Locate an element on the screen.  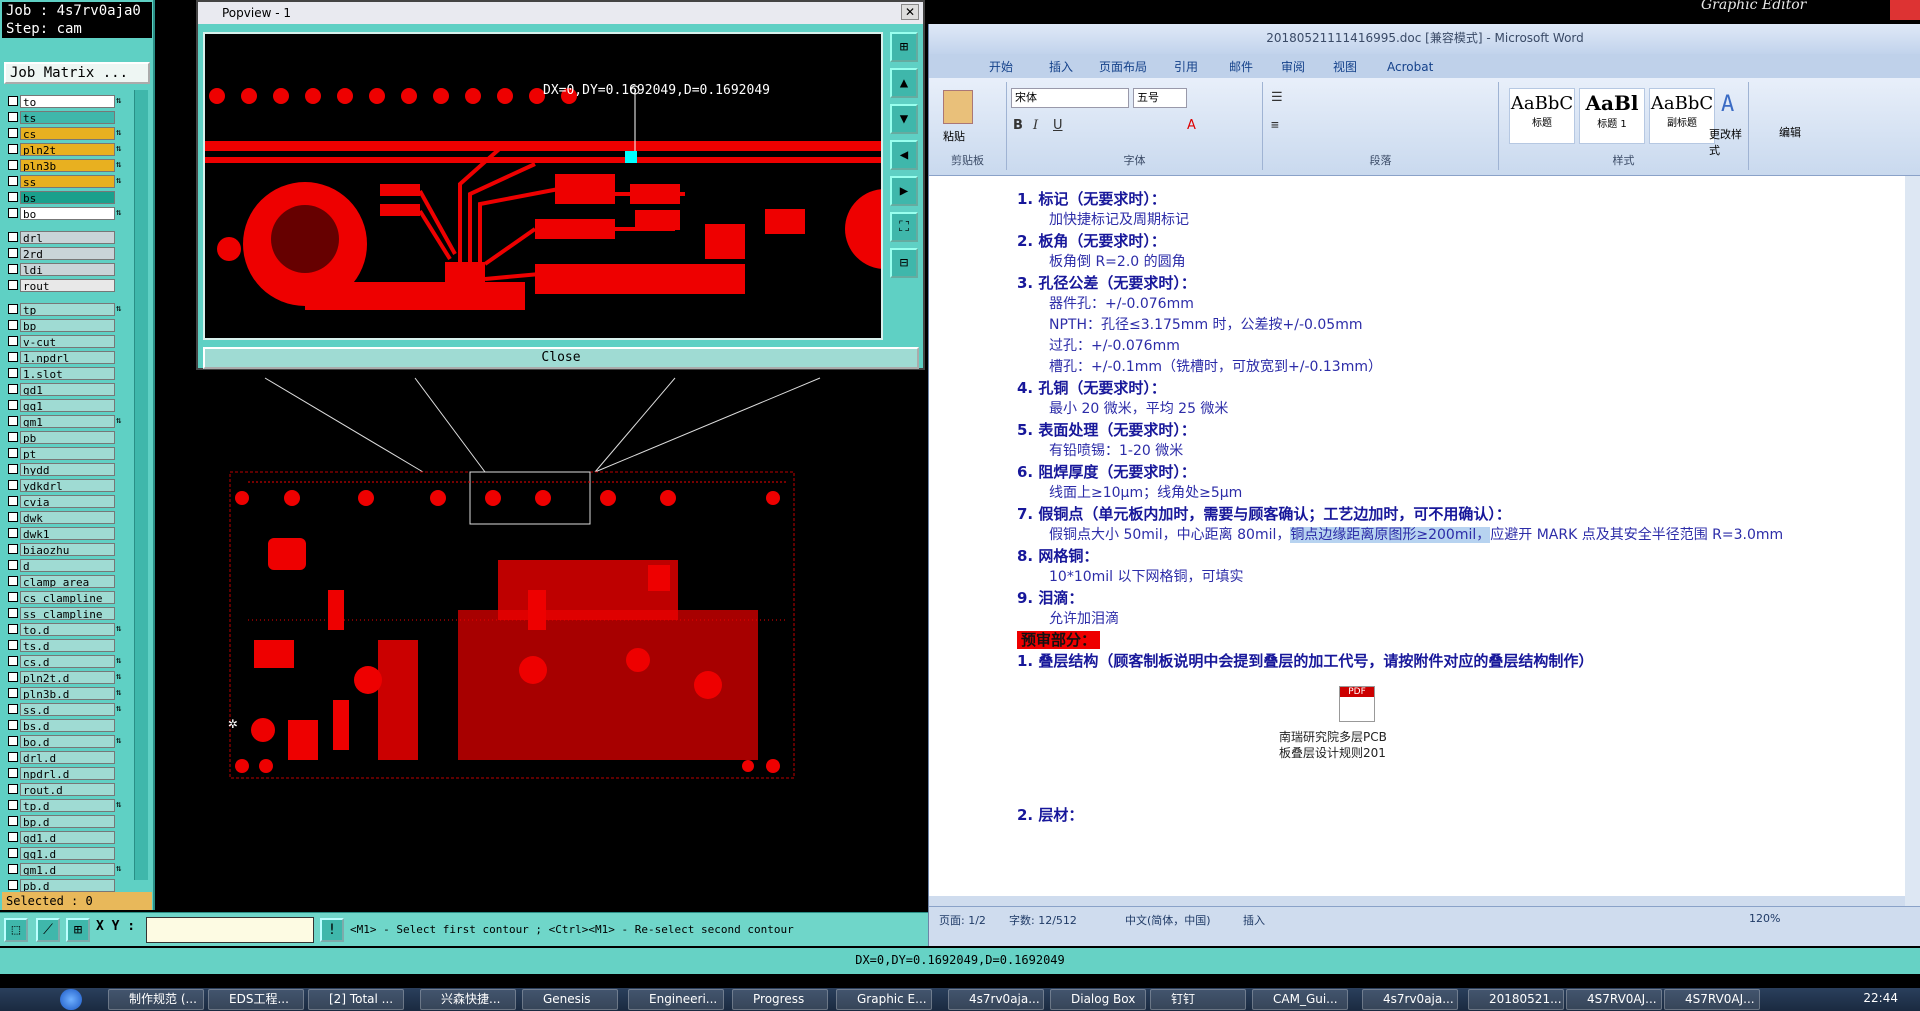
layer-name: bp.d is located at coordinates (67, 821).